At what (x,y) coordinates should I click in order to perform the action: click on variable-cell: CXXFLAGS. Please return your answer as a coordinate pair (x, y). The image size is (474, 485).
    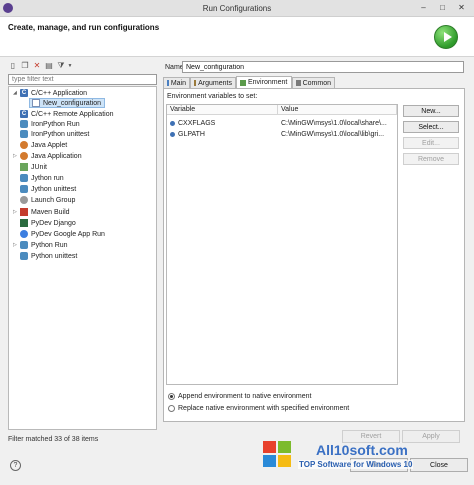
    Looking at the image, I should click on (222, 124).